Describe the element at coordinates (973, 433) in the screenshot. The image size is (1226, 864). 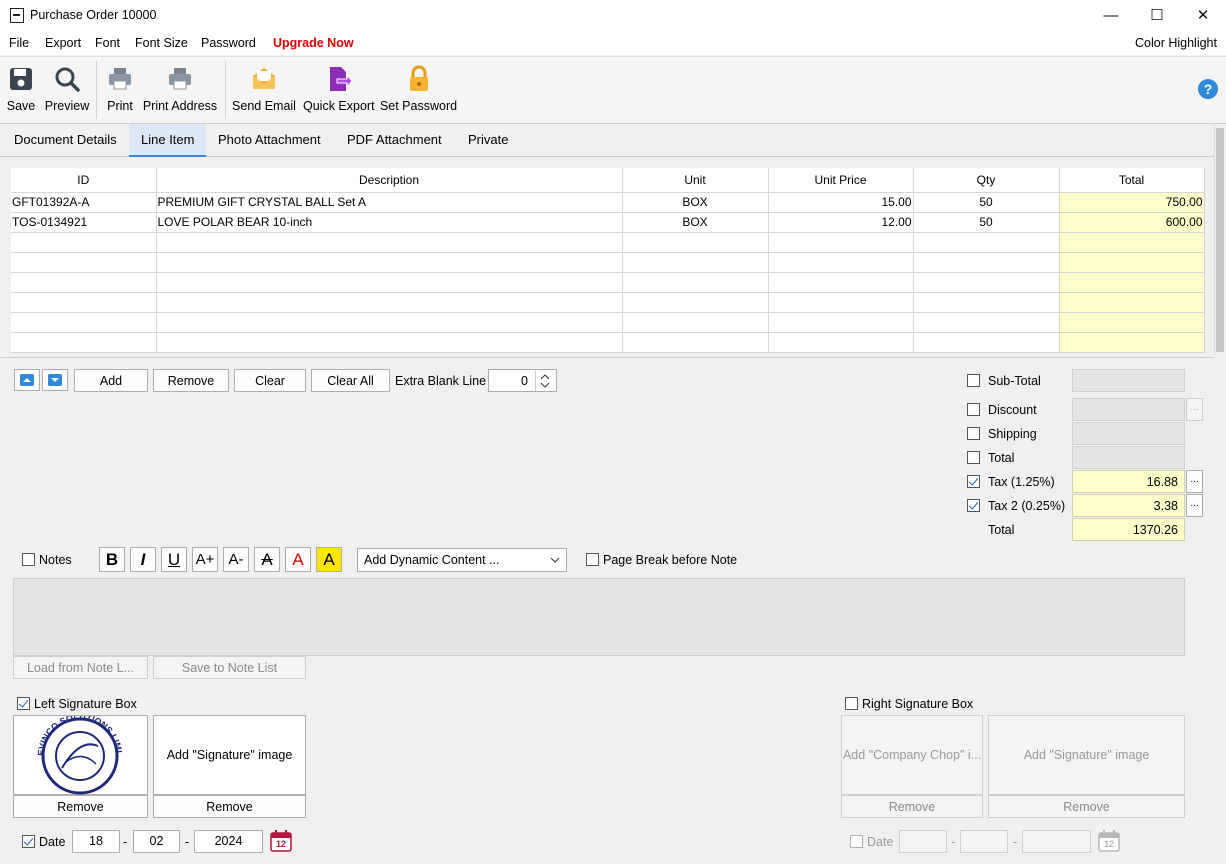
I see `shipping-checkbox` at that location.